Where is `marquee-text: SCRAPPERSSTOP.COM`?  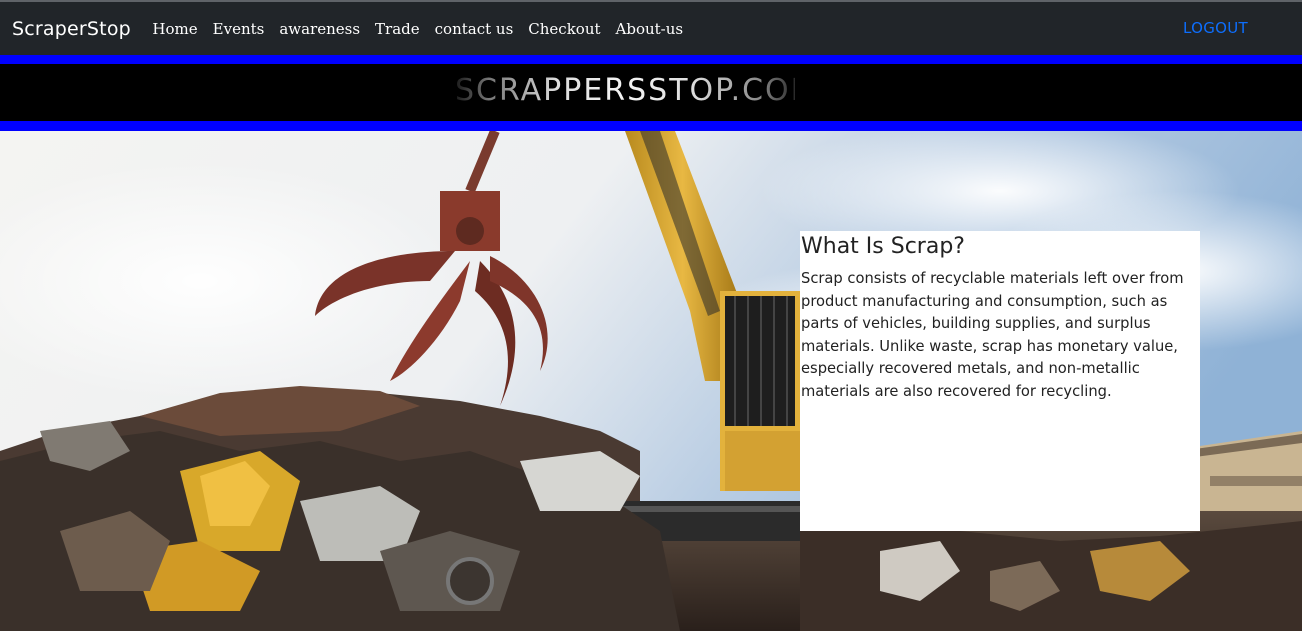
marquee-text: SCRAPPERSSTOP.COM is located at coordinates (625, 90).